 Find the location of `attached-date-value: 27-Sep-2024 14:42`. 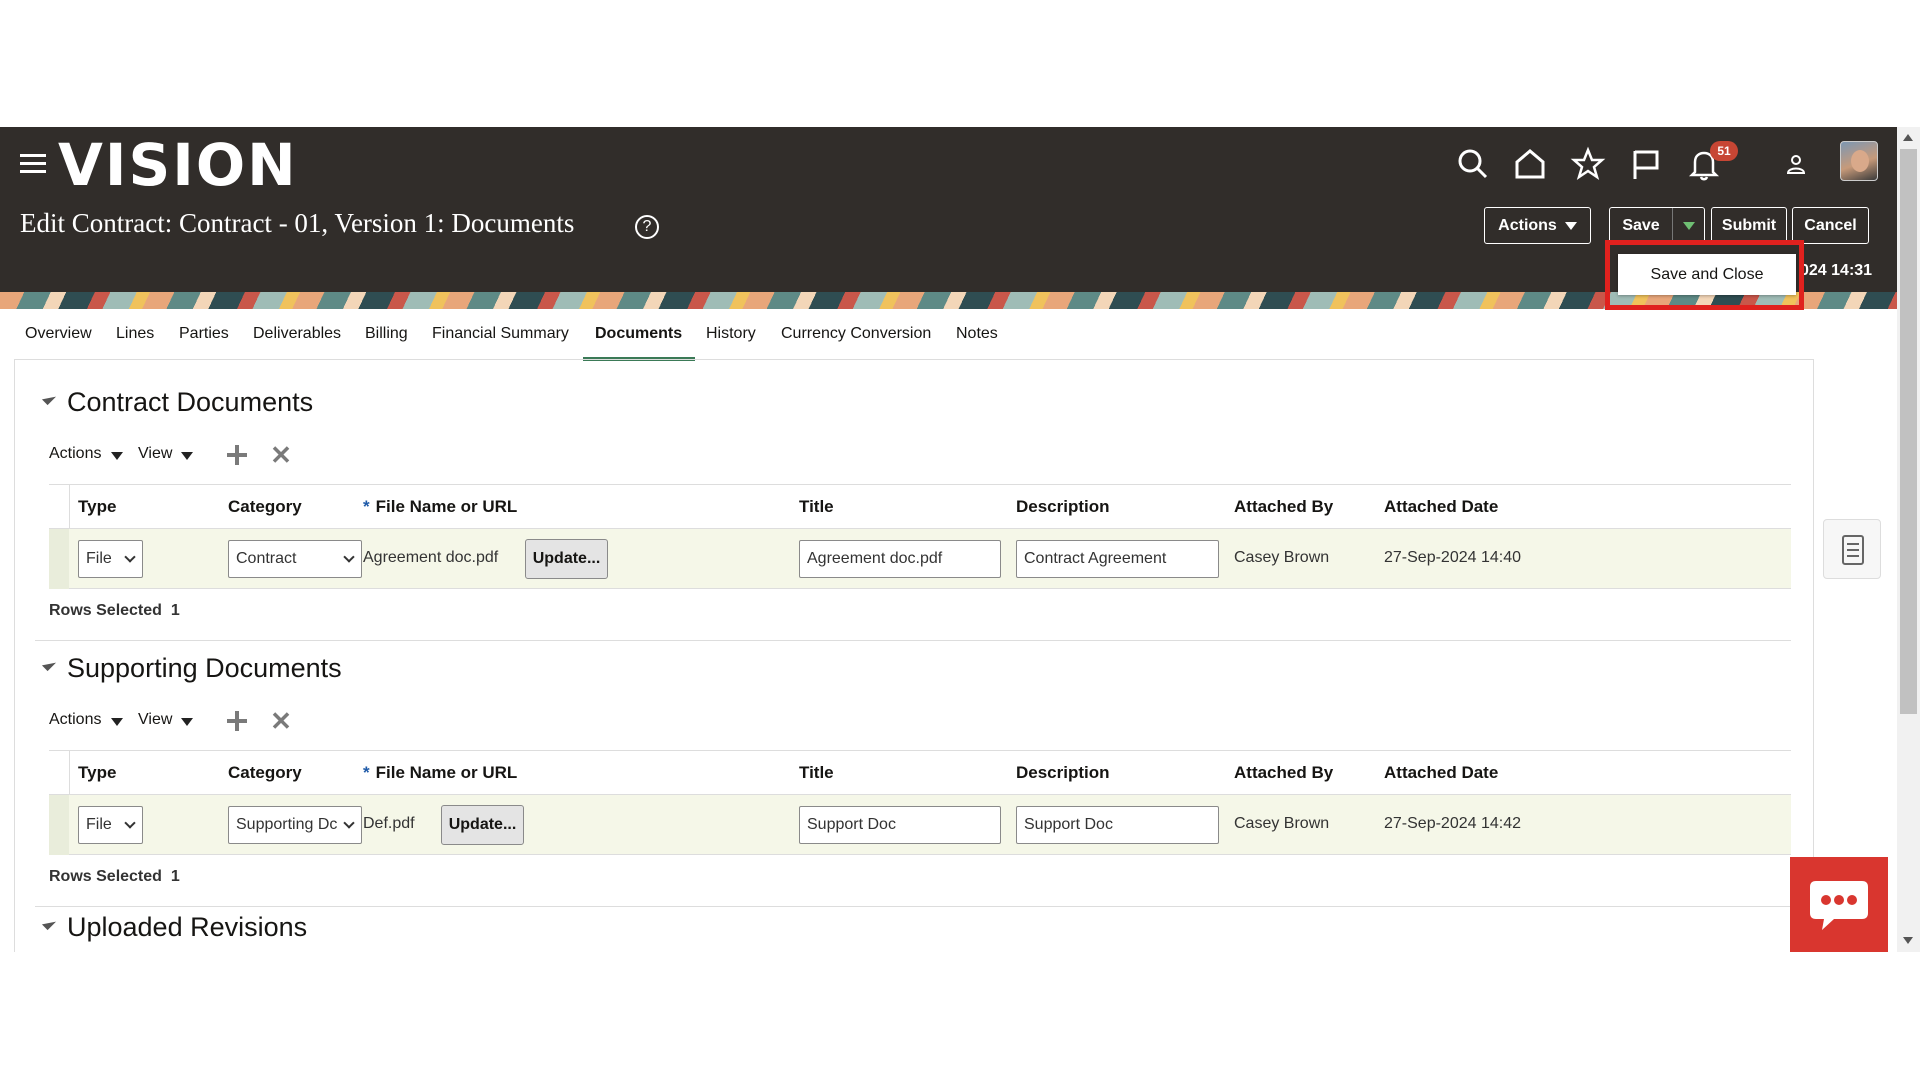

attached-date-value: 27-Sep-2024 14:42 is located at coordinates (1452, 823).